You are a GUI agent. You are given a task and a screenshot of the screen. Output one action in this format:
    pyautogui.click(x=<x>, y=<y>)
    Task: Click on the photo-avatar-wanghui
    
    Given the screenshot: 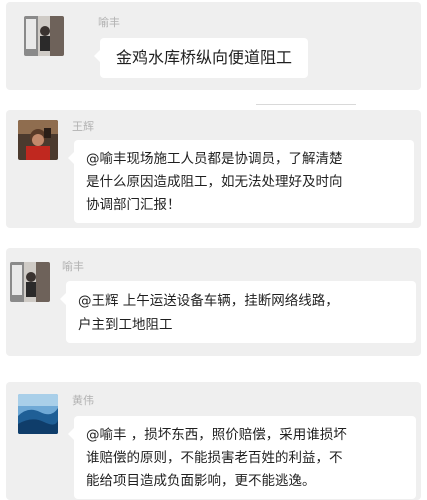 What is the action you would take?
    pyautogui.click(x=38, y=140)
    